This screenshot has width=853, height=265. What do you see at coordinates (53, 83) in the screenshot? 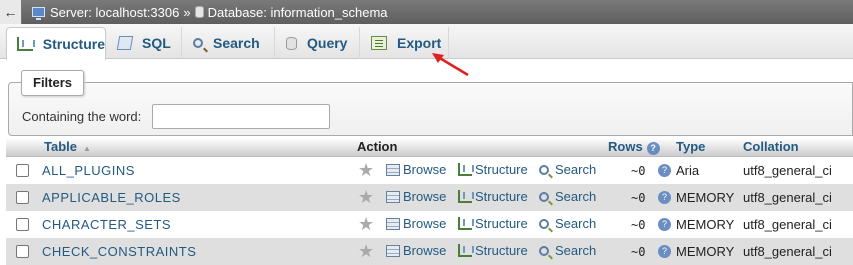
I see `filters-legend: Filters` at bounding box center [53, 83].